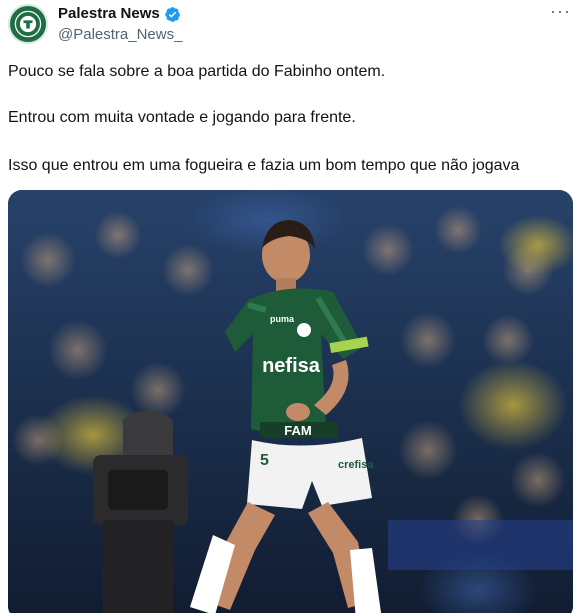 The width and height of the screenshot is (583, 613). I want to click on shorts-sponsor-text: crefisa, so click(356, 465).